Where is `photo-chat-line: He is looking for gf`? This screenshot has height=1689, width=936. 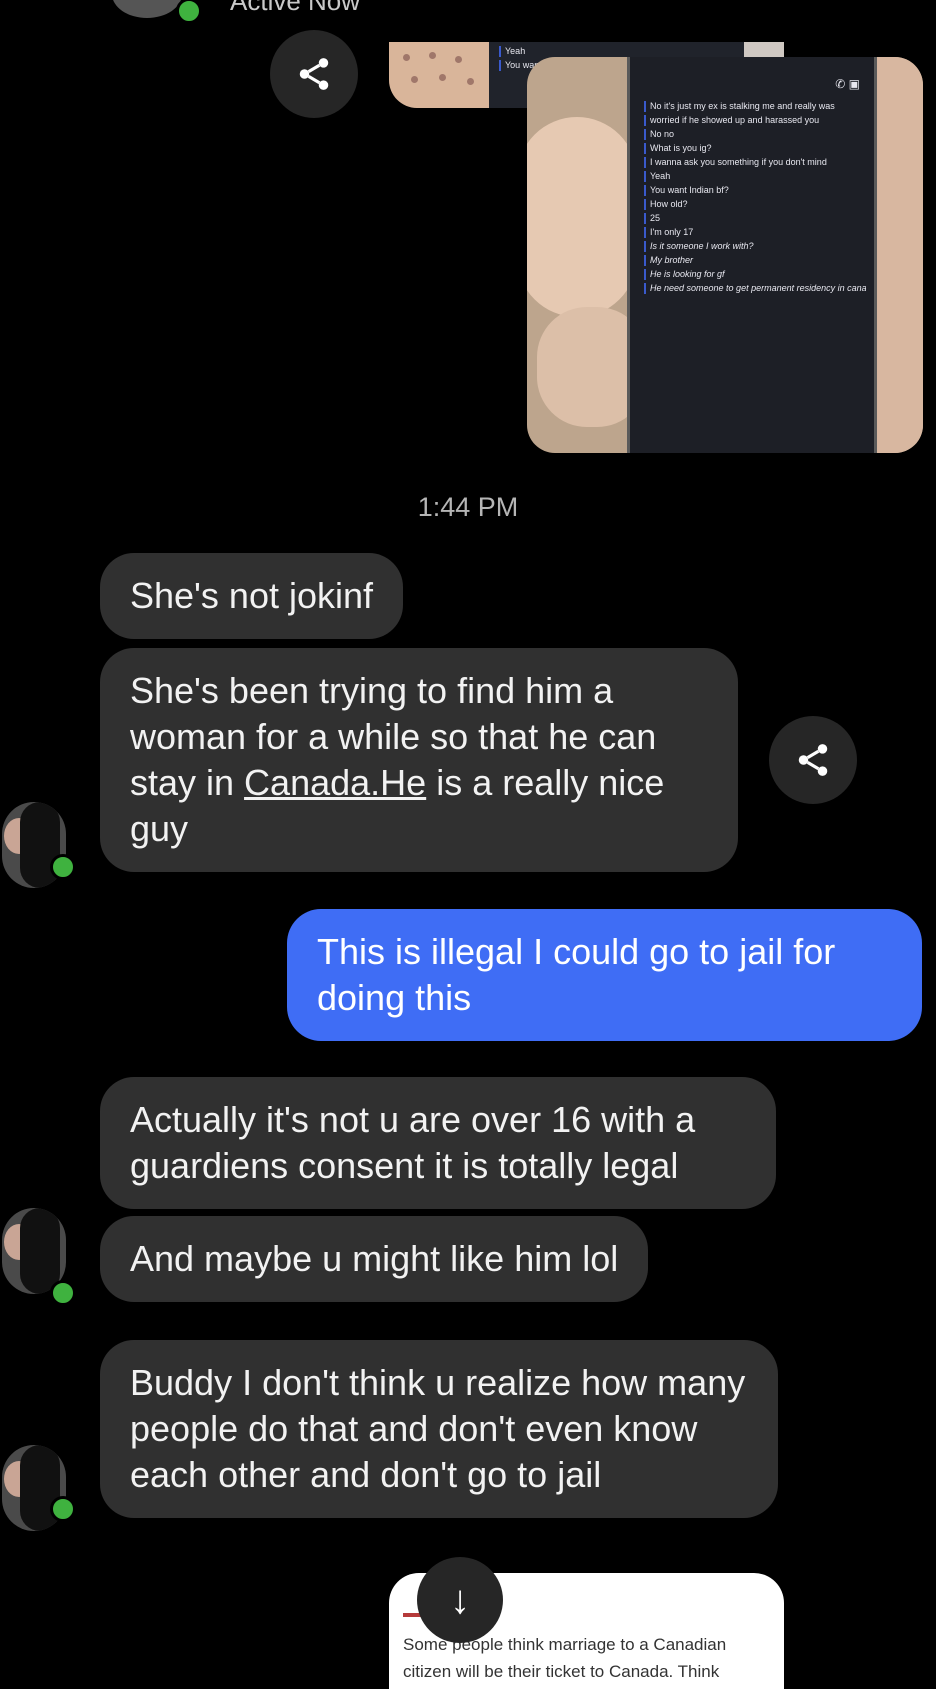
photo-chat-line: He is looking for gf is located at coordinates (755, 274).